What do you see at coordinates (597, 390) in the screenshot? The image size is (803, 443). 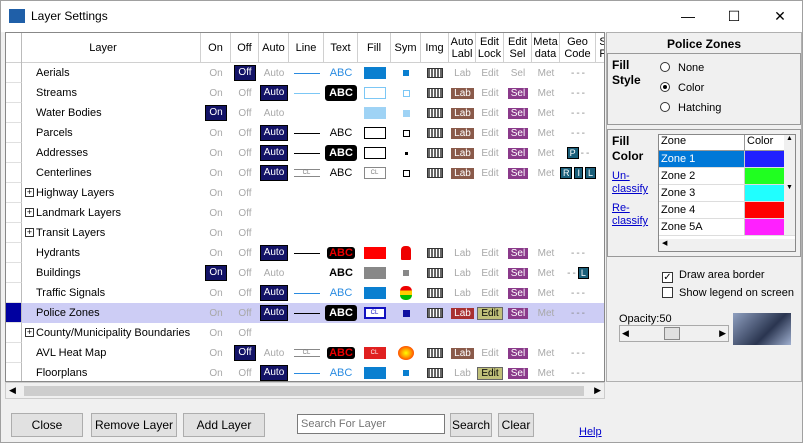 I see `scroll-right-icon: ▶` at bounding box center [597, 390].